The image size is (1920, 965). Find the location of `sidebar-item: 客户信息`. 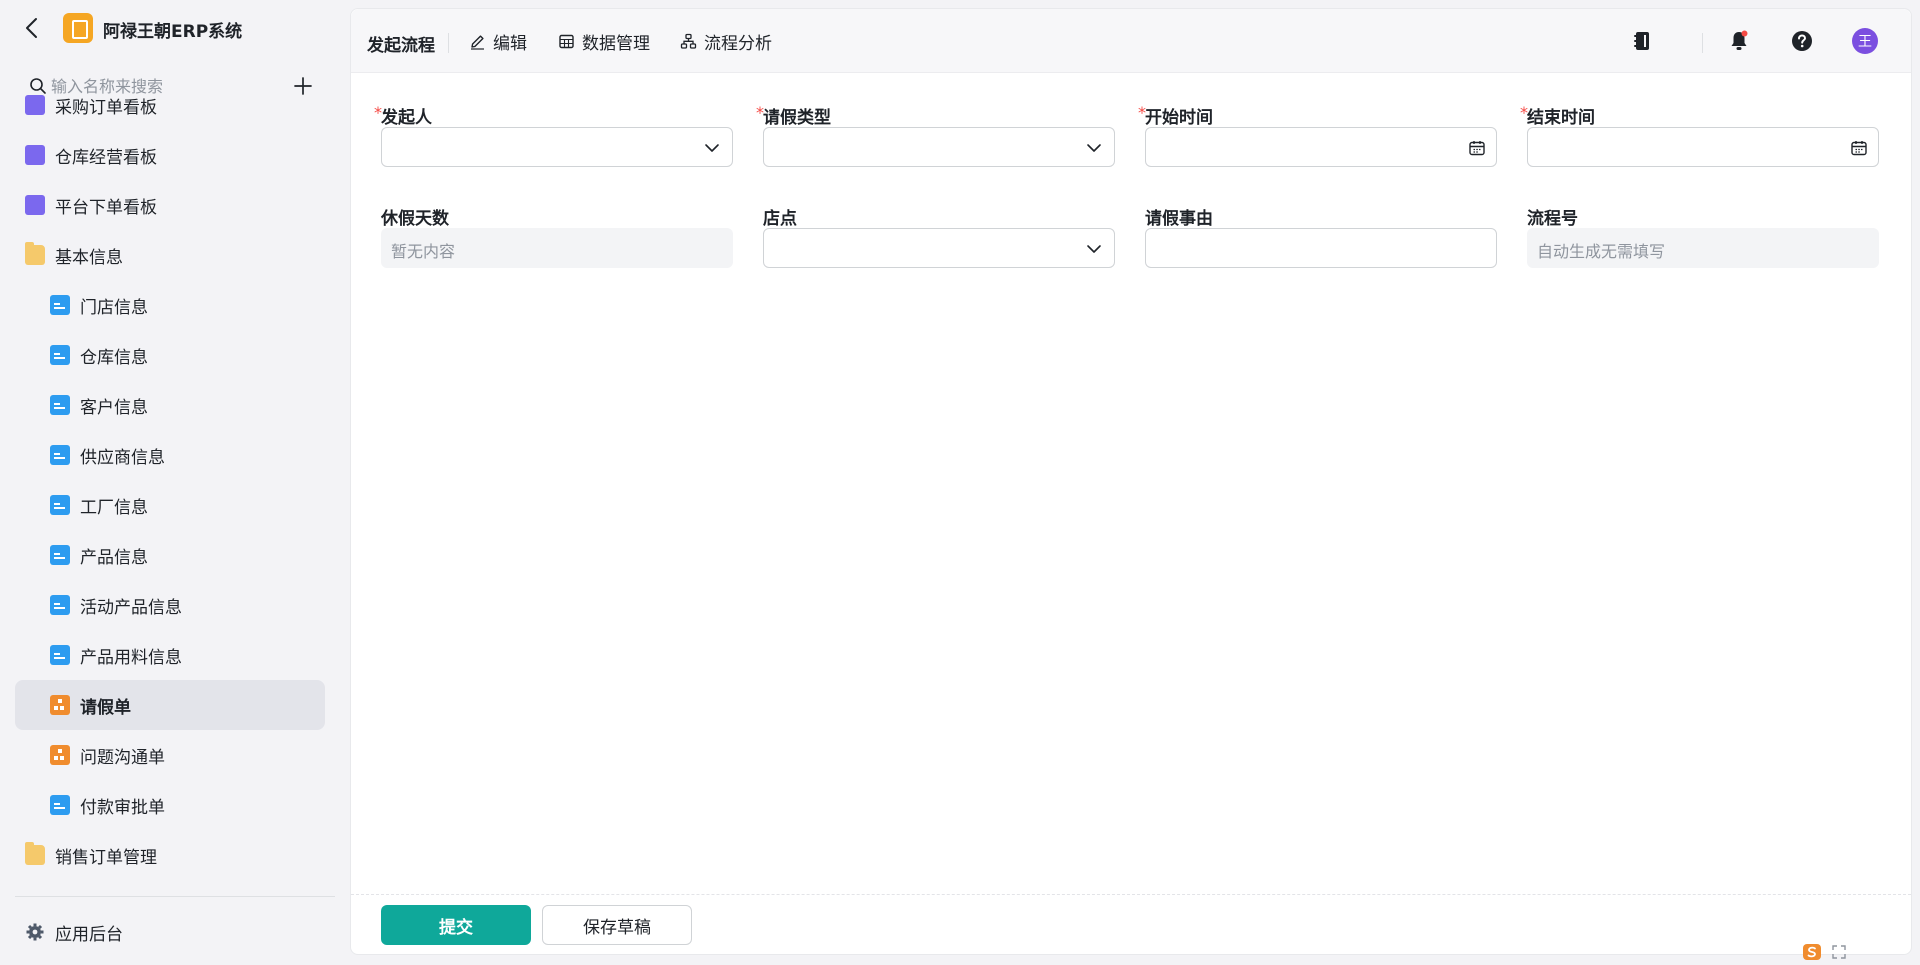

sidebar-item: 客户信息 is located at coordinates (170, 405).